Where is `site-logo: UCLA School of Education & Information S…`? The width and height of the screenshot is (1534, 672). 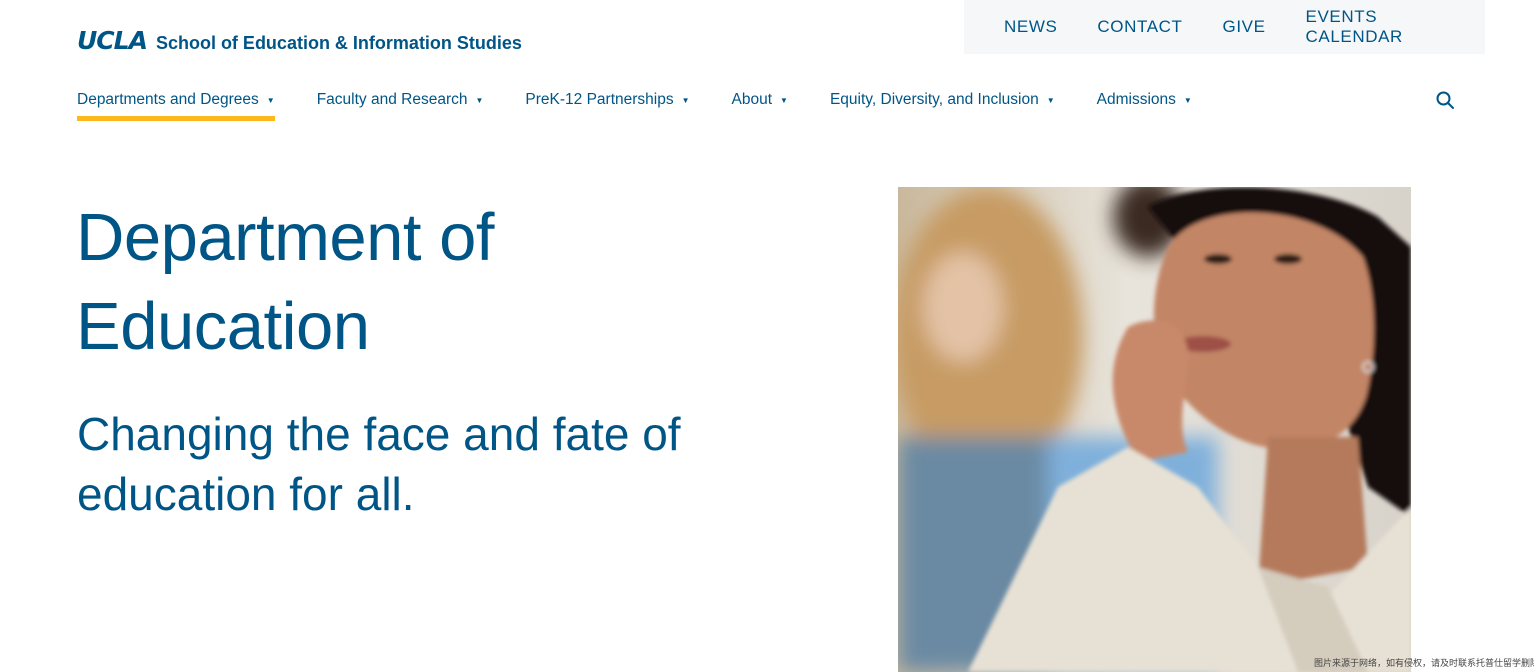 site-logo: UCLA School of Education & Information S… is located at coordinates (299, 40).